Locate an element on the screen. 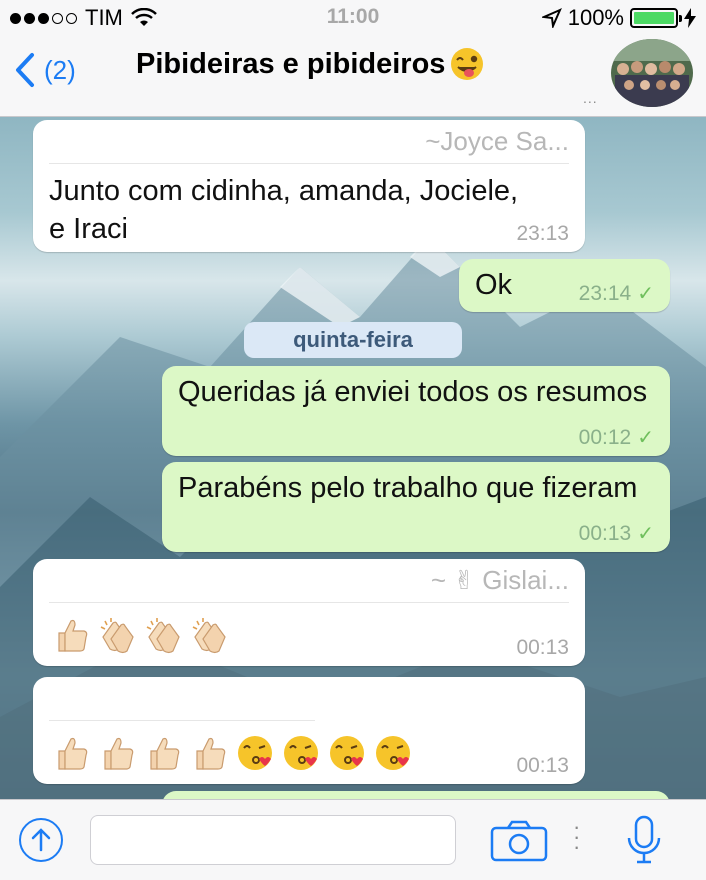  group-photo-icon is located at coordinates (652, 73).